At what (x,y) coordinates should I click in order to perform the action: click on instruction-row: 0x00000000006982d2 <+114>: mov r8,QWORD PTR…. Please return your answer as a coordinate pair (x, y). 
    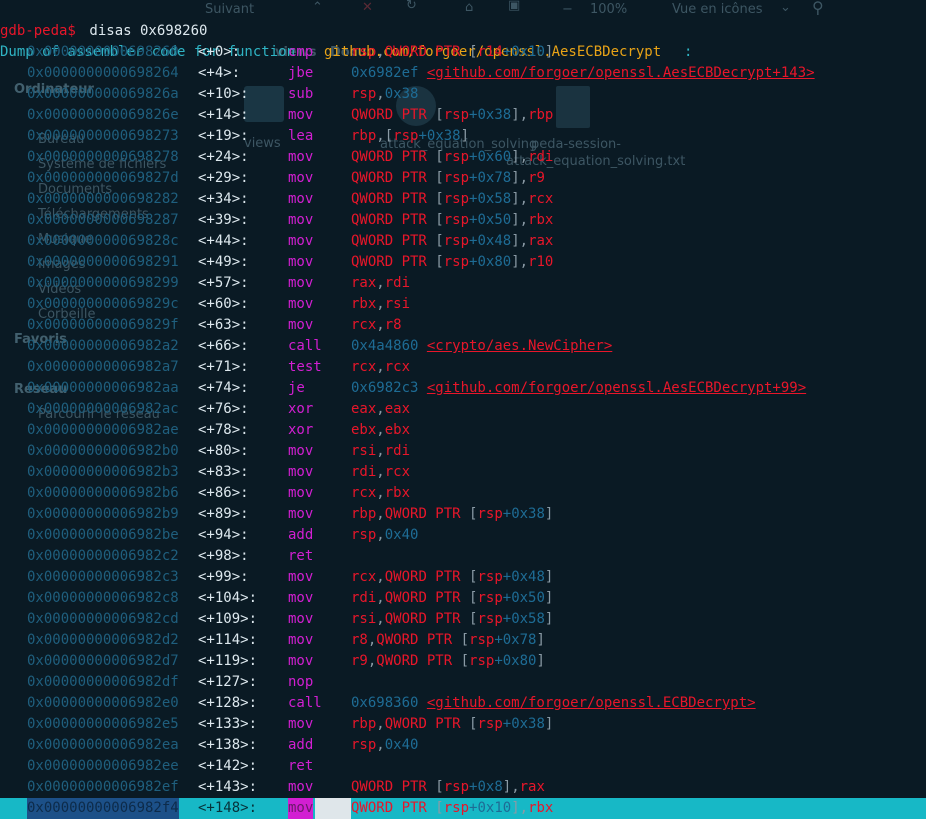
    Looking at the image, I should click on (463, 640).